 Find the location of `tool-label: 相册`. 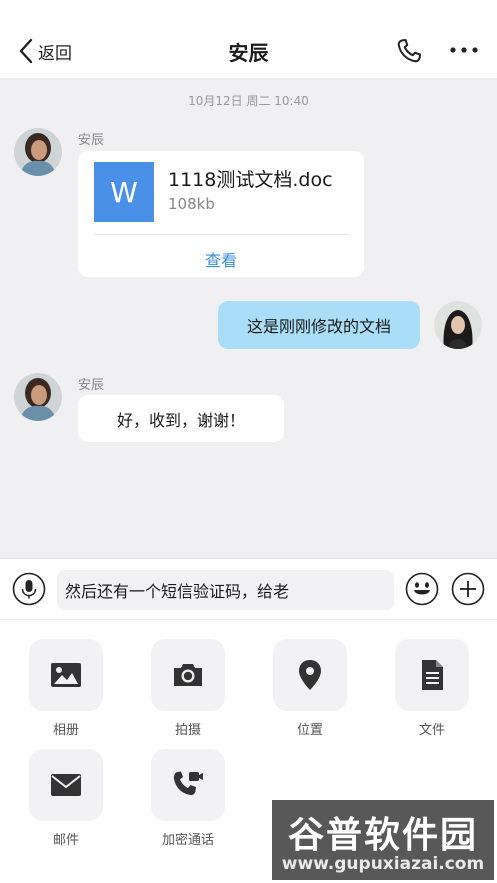

tool-label: 相册 is located at coordinates (65, 730).